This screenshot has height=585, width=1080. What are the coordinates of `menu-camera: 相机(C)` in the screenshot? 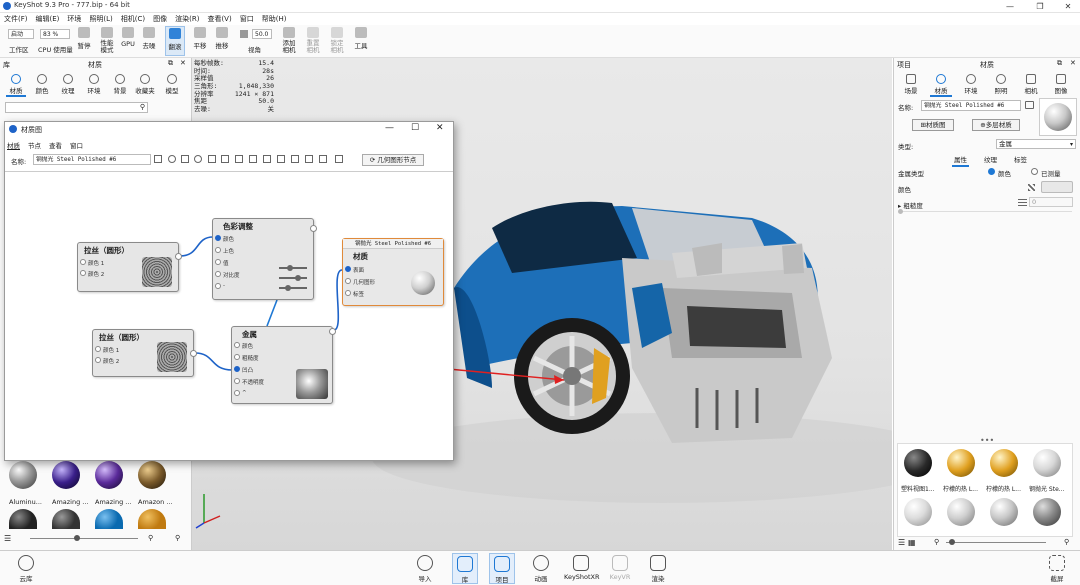 It's located at (133, 19).